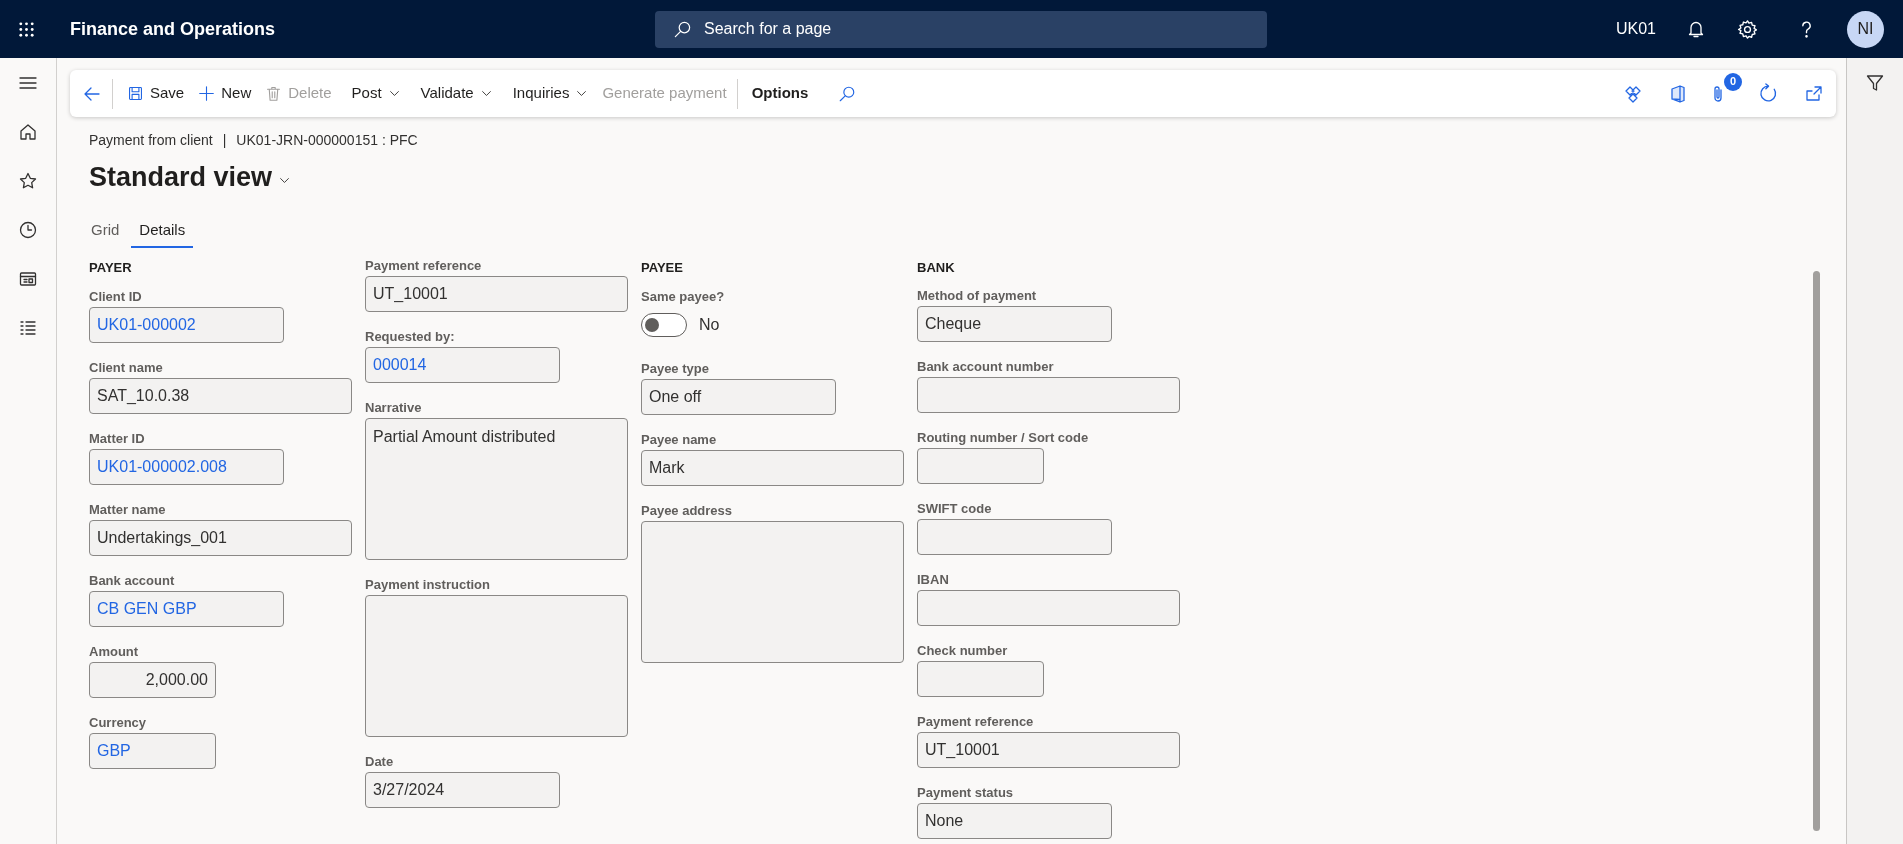 Image resolution: width=1903 pixels, height=844 pixels. Describe the element at coordinates (709, 325) in the screenshot. I see `toggle-state-text: No` at that location.